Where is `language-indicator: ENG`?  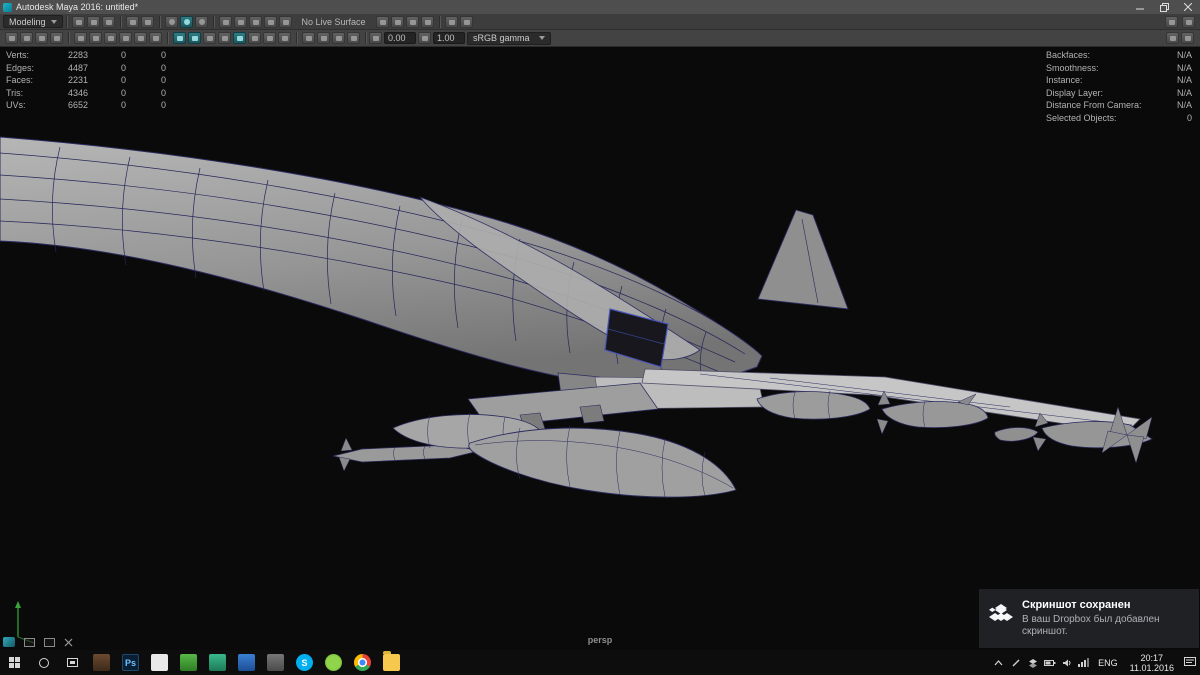
language-indicator: ENG is located at coordinates (1108, 663).